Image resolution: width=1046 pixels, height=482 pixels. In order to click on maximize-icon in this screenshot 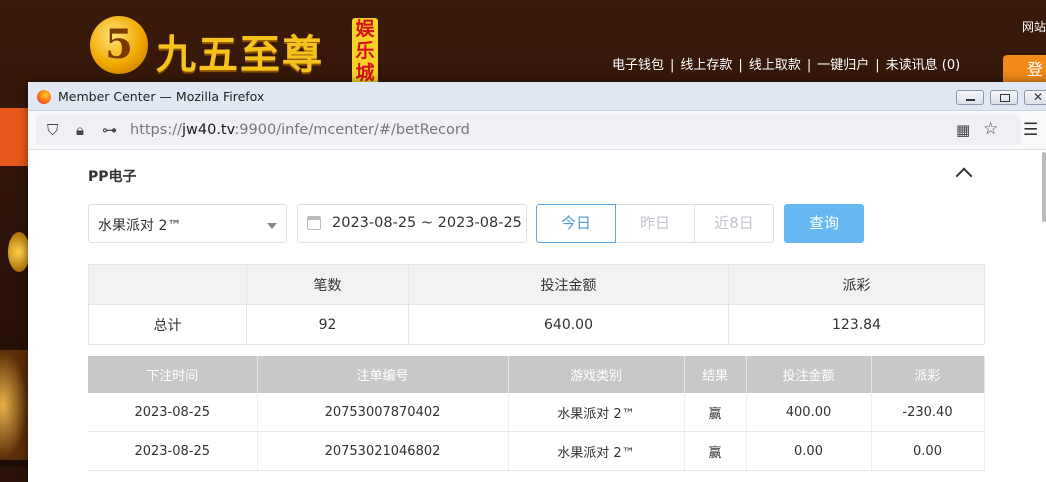, I will do `click(1005, 98)`.